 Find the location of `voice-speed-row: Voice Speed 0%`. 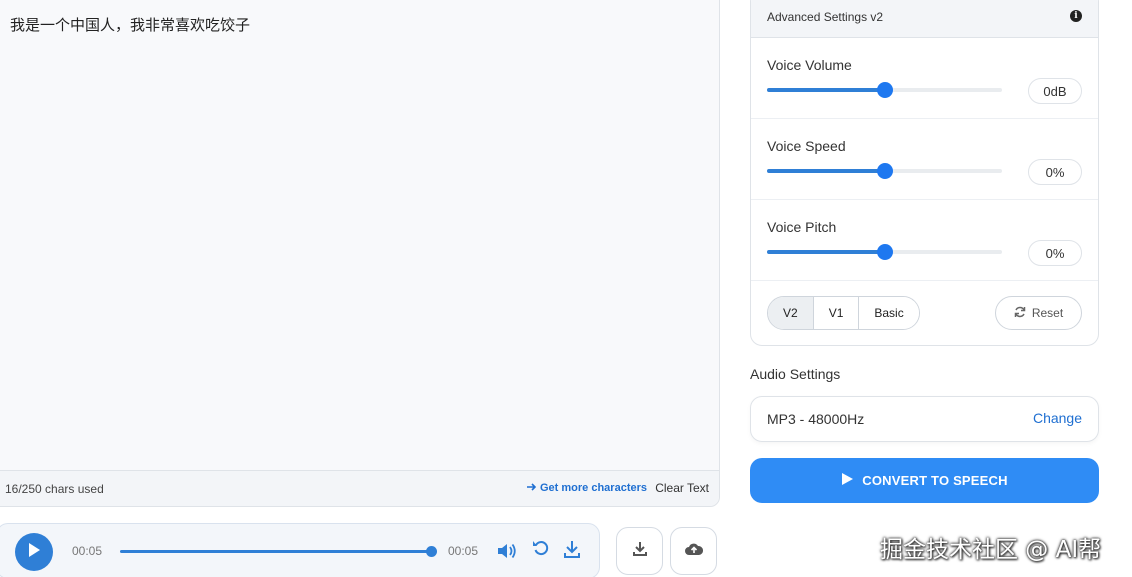

voice-speed-row: Voice Speed 0% is located at coordinates (924, 159).